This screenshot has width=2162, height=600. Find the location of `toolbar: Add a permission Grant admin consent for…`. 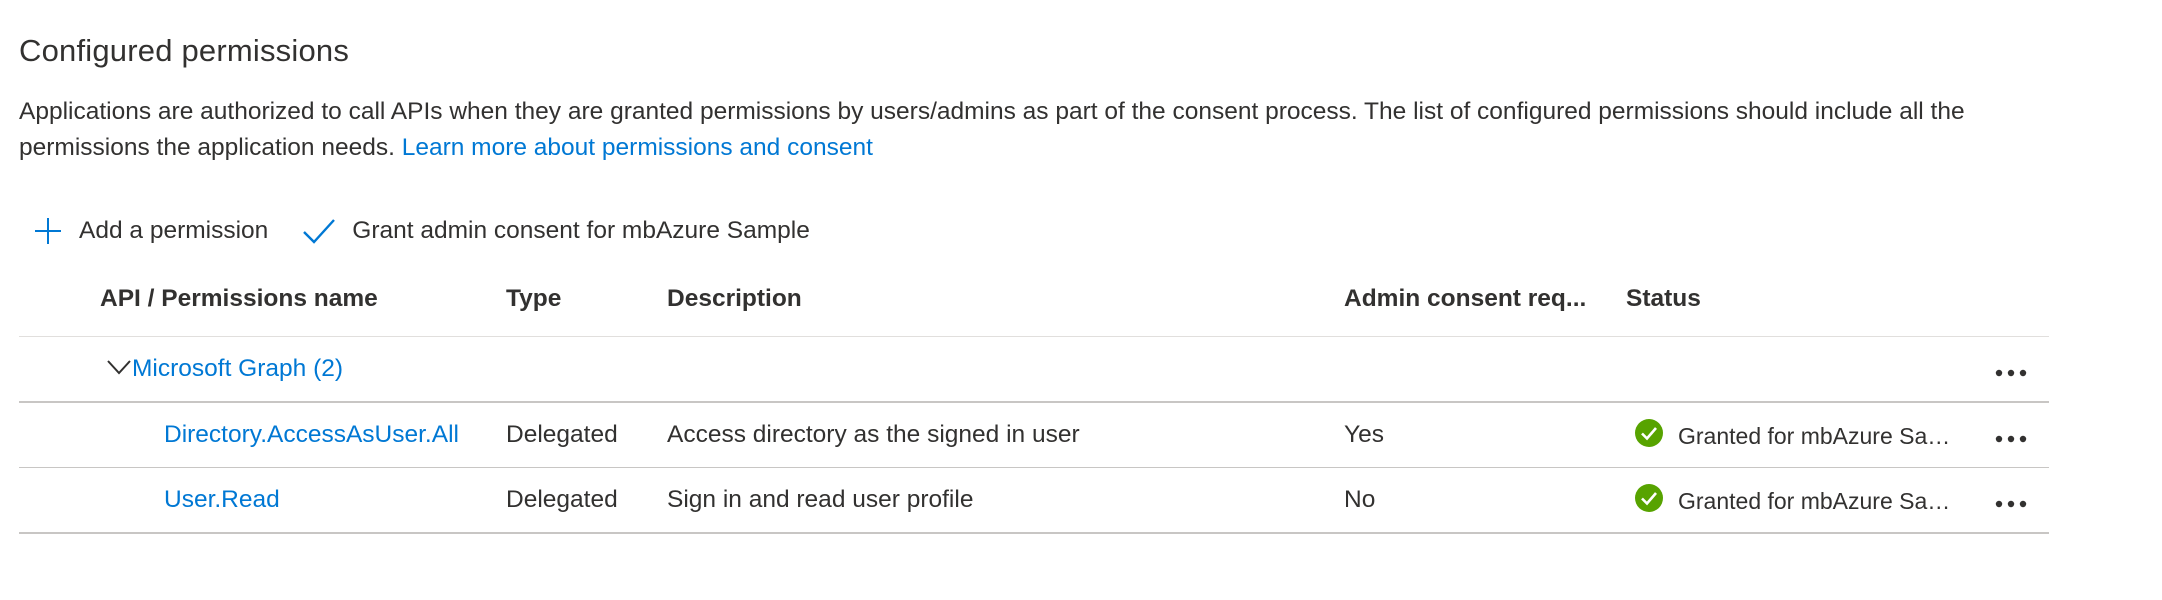

toolbar: Add a permission Grant admin consent for… is located at coordinates (421, 231).